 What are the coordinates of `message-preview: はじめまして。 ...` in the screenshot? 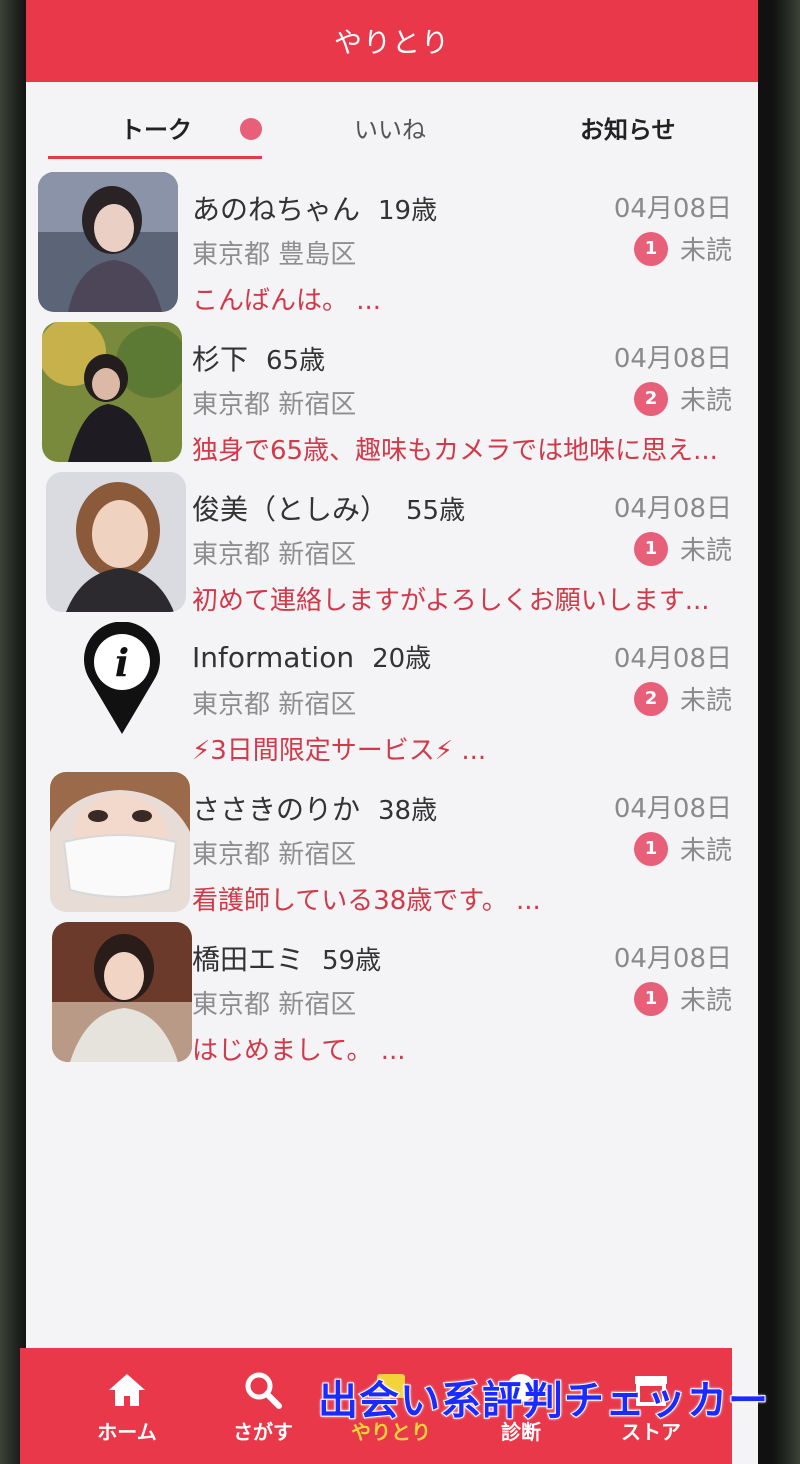 It's located at (299, 1051).